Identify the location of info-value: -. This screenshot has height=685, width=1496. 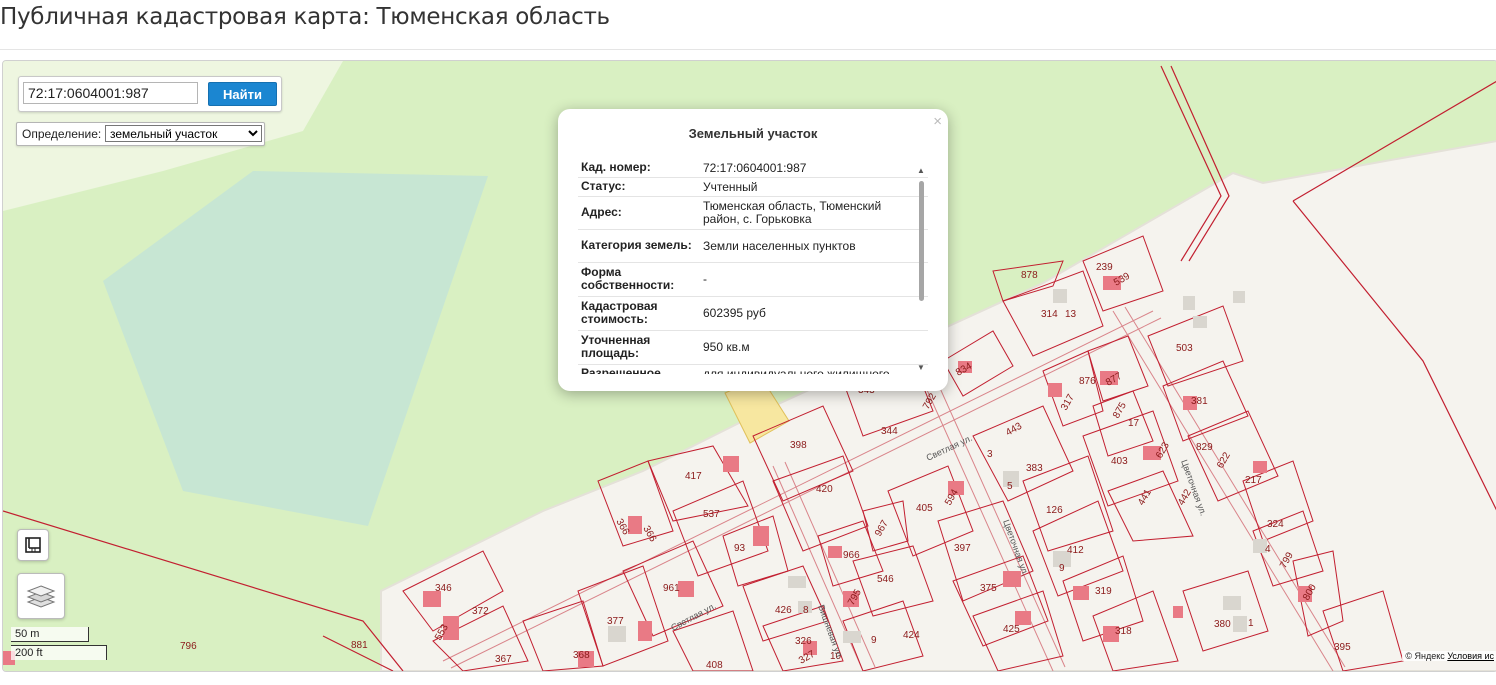
(705, 279).